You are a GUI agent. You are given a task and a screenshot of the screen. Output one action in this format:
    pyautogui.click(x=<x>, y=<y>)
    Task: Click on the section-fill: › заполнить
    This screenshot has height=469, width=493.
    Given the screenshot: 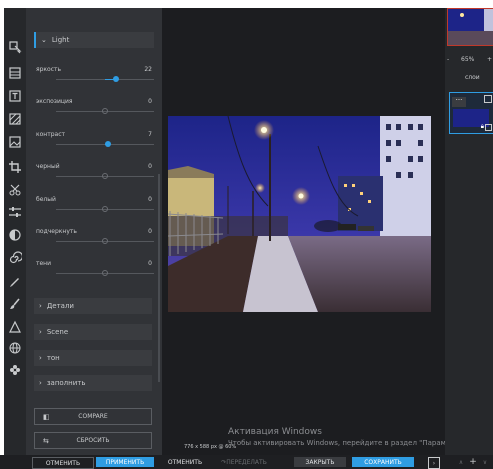 What is the action you would take?
    pyautogui.click(x=93, y=383)
    